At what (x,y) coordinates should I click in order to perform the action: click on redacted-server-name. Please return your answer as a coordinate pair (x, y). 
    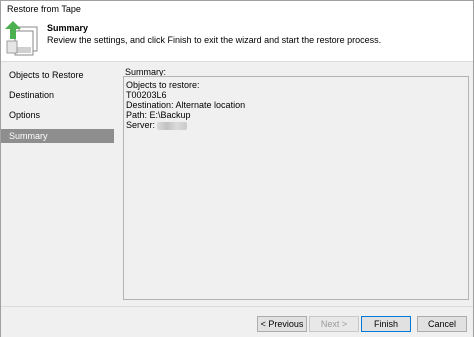
    Looking at the image, I should click on (172, 125).